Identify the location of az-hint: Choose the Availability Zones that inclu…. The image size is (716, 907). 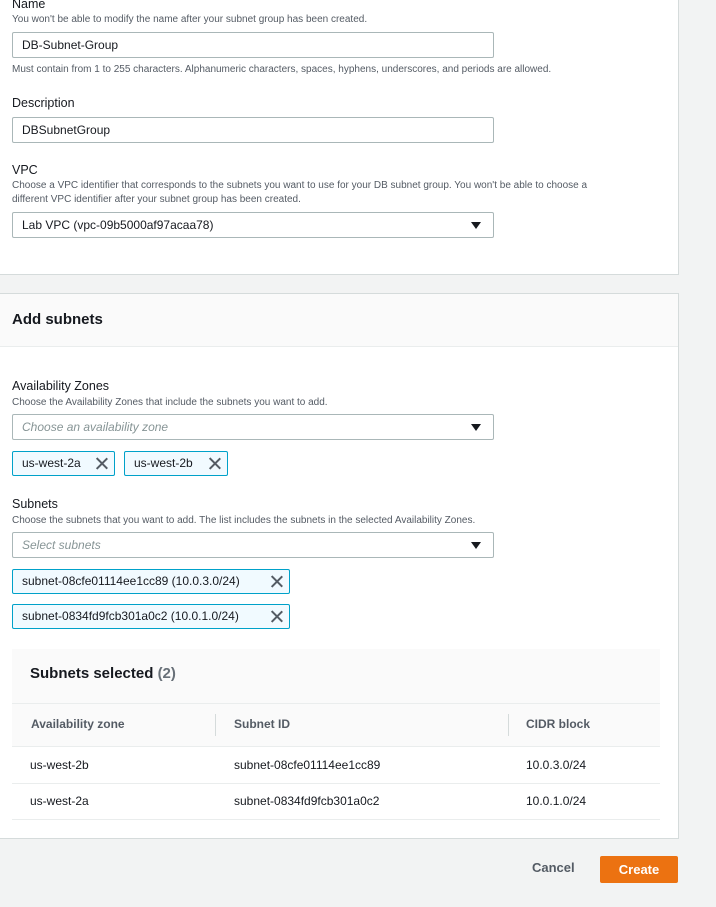
(170, 402).